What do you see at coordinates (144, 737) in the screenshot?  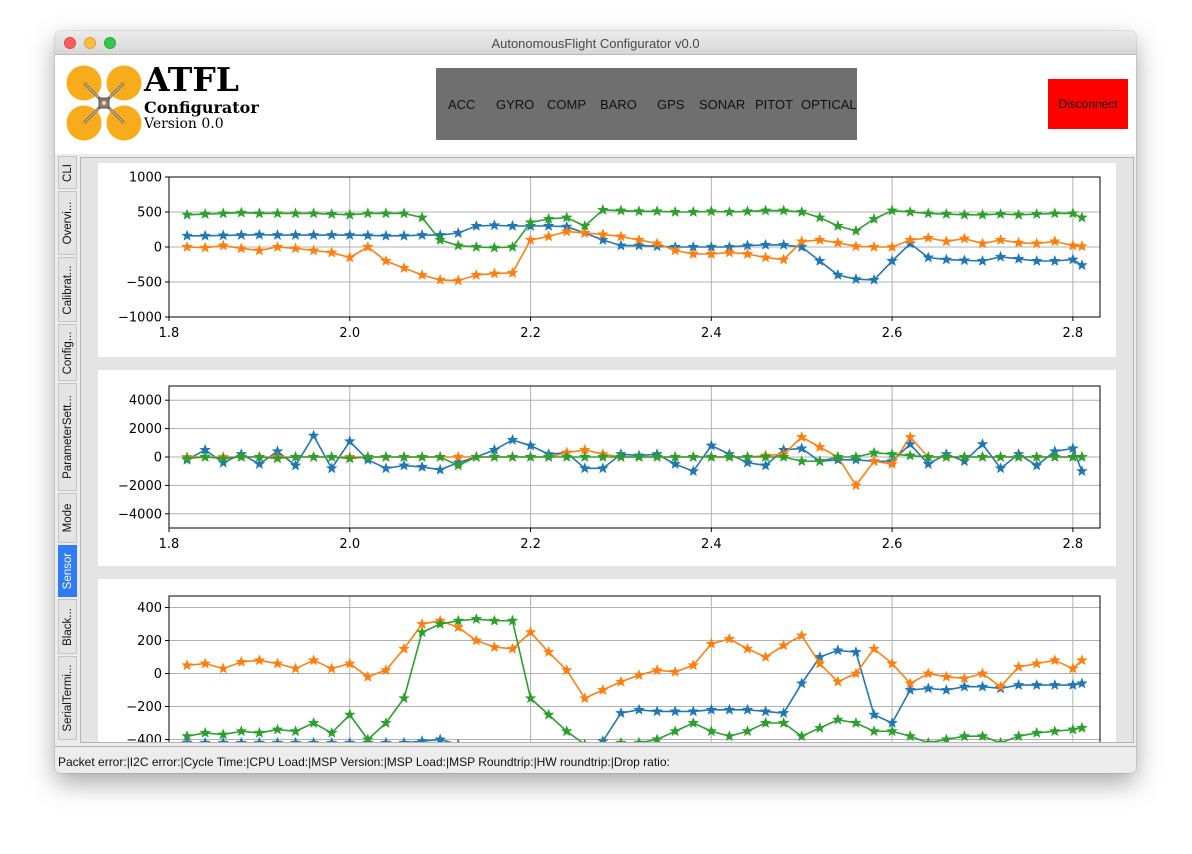 I see `y-tick-label: −400` at bounding box center [144, 737].